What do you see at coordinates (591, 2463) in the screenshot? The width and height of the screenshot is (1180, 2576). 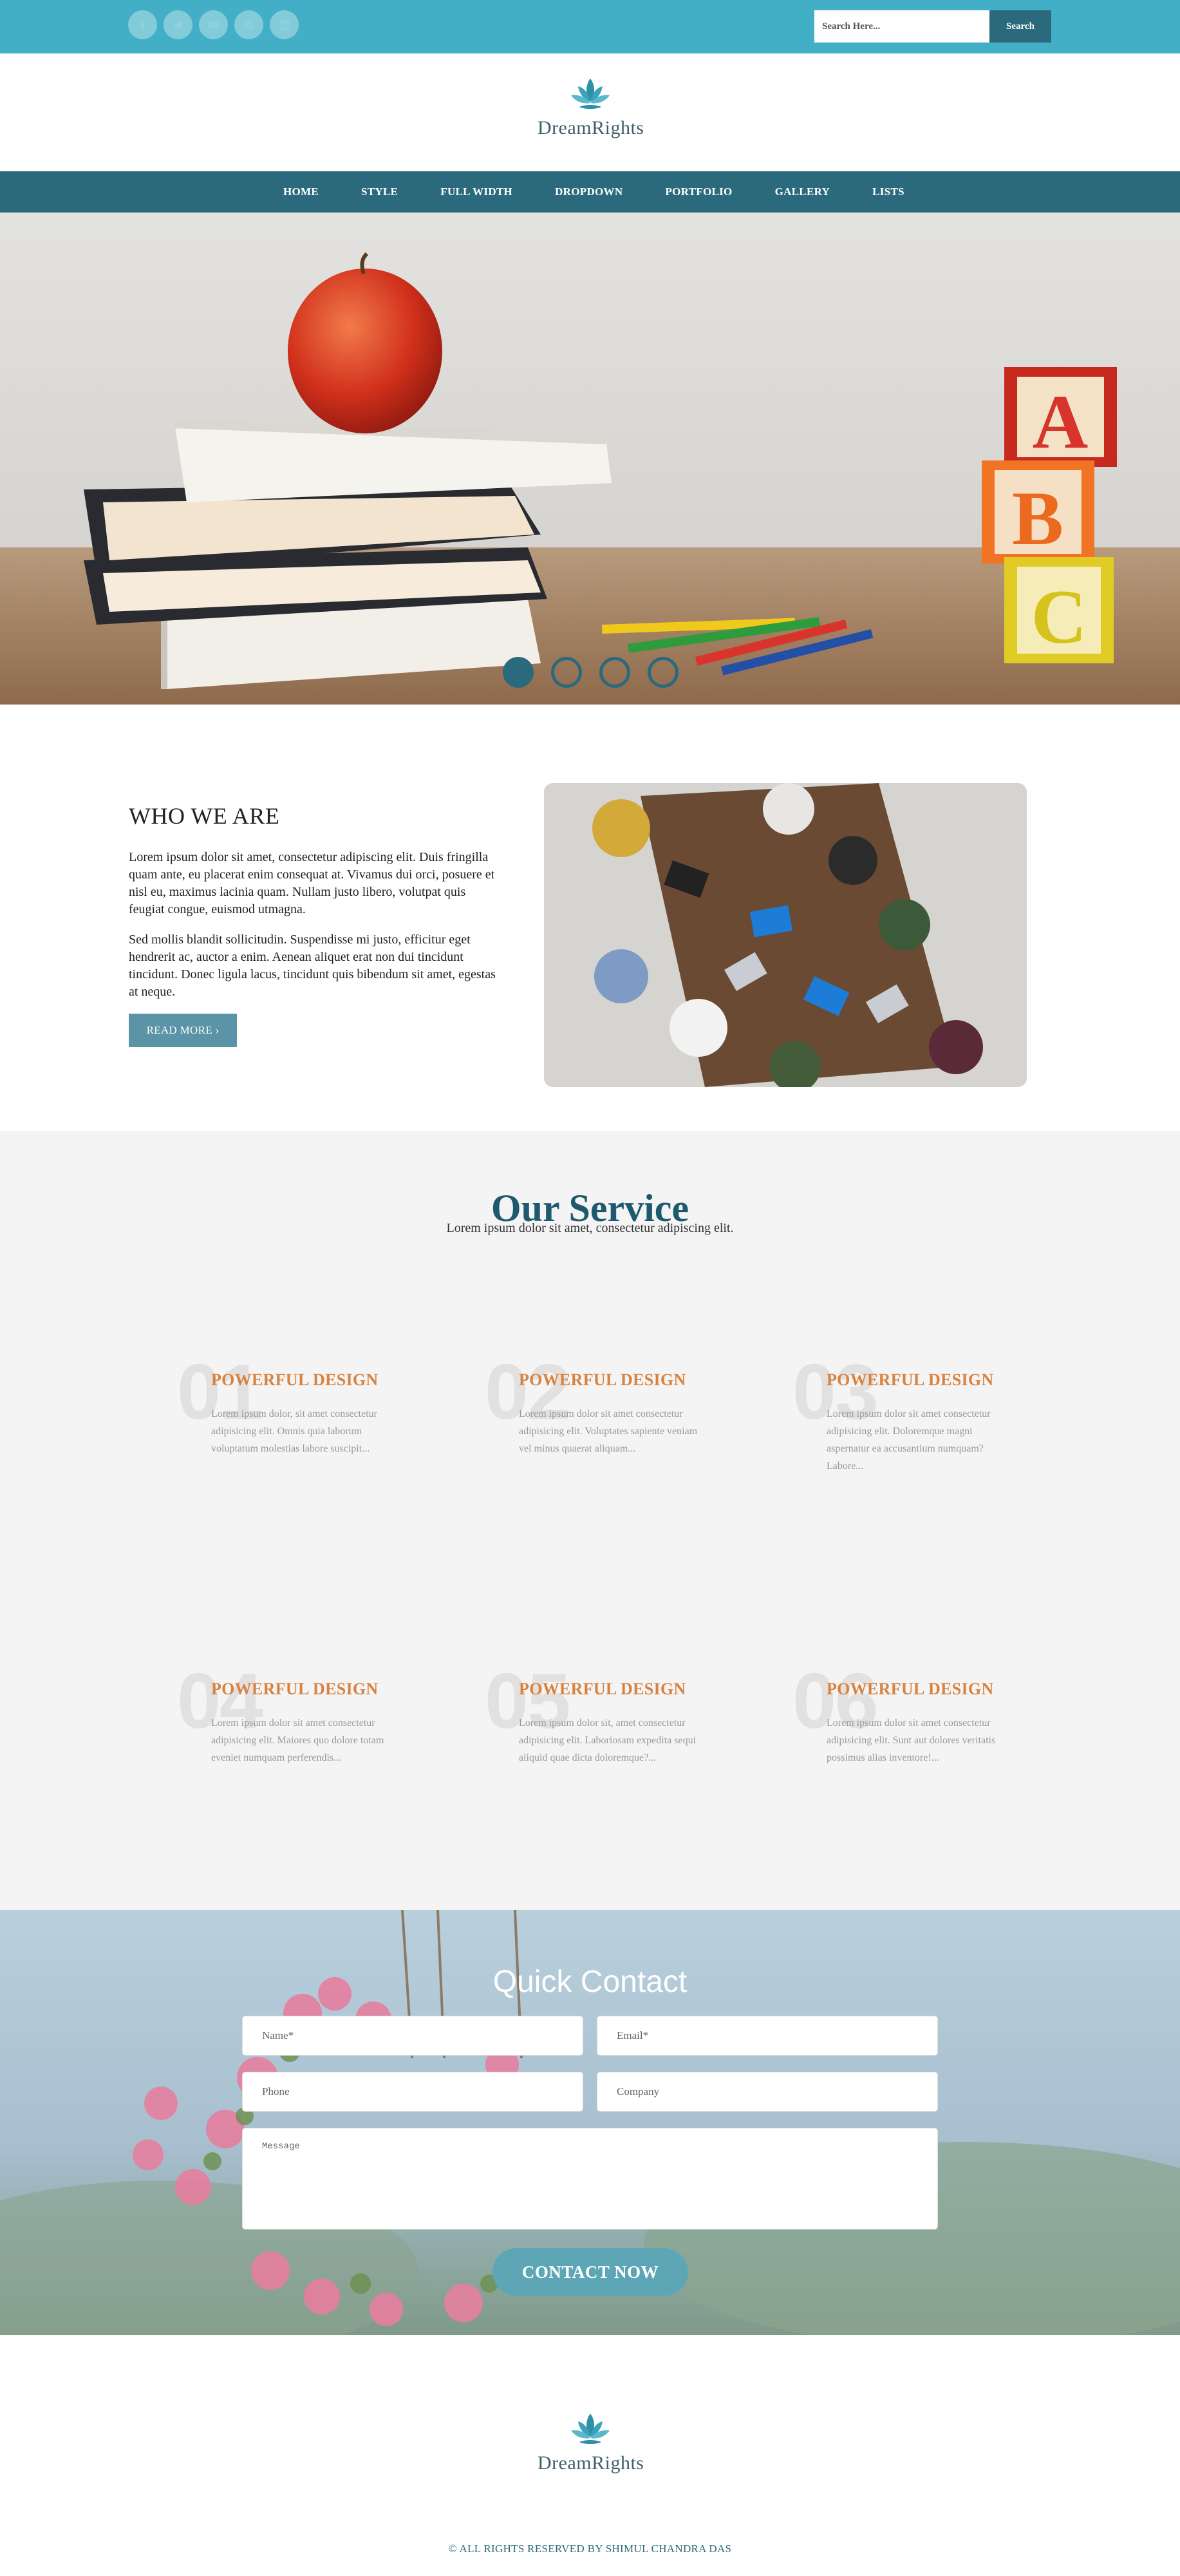 I see `footer-logo-text: DreamRights` at bounding box center [591, 2463].